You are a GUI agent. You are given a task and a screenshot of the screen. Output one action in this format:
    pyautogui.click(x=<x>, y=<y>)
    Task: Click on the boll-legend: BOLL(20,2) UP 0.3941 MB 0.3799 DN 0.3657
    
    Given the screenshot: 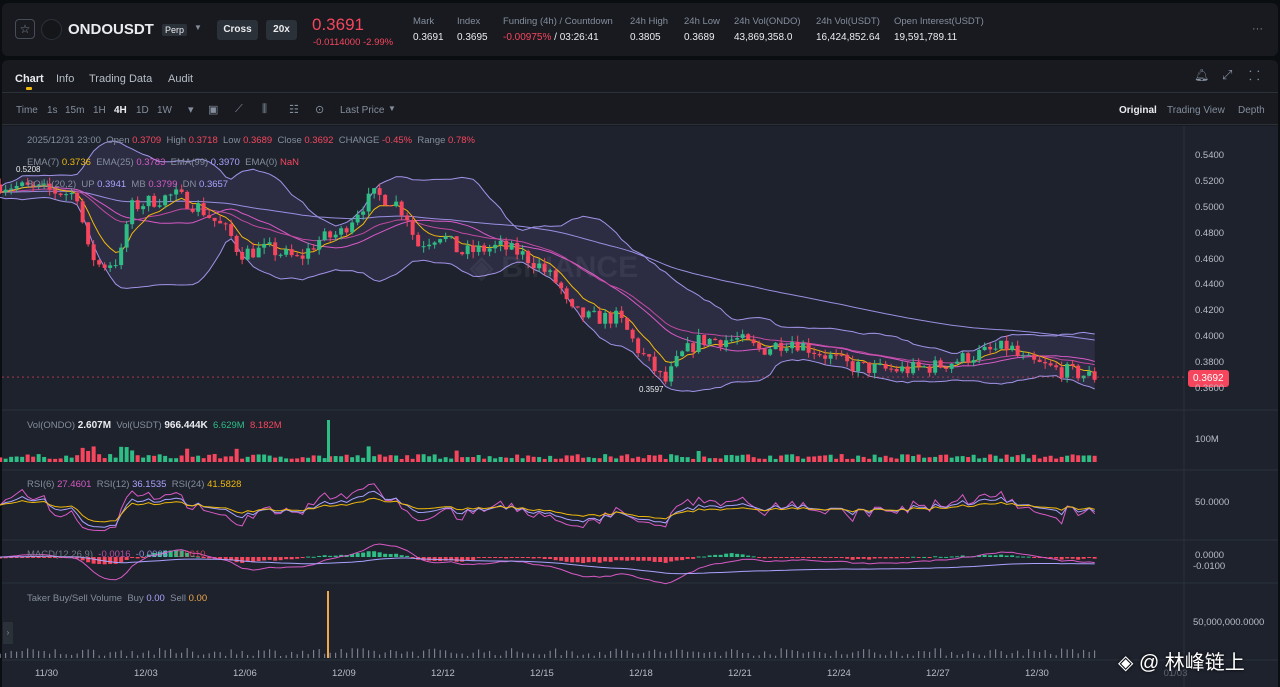 What is the action you would take?
    pyautogui.click(x=127, y=184)
    